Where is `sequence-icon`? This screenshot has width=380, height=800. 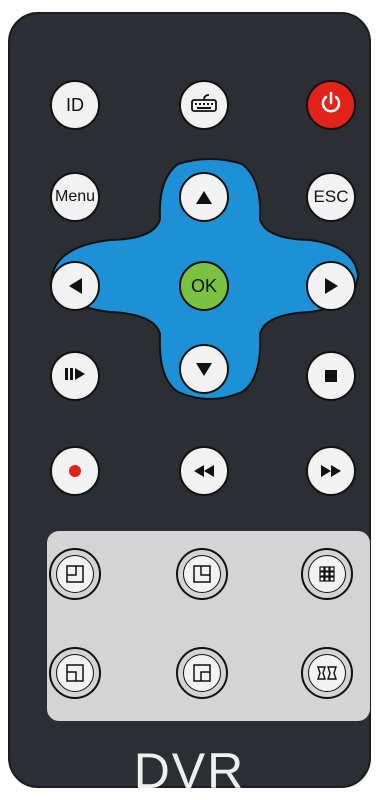 sequence-icon is located at coordinates (327, 673).